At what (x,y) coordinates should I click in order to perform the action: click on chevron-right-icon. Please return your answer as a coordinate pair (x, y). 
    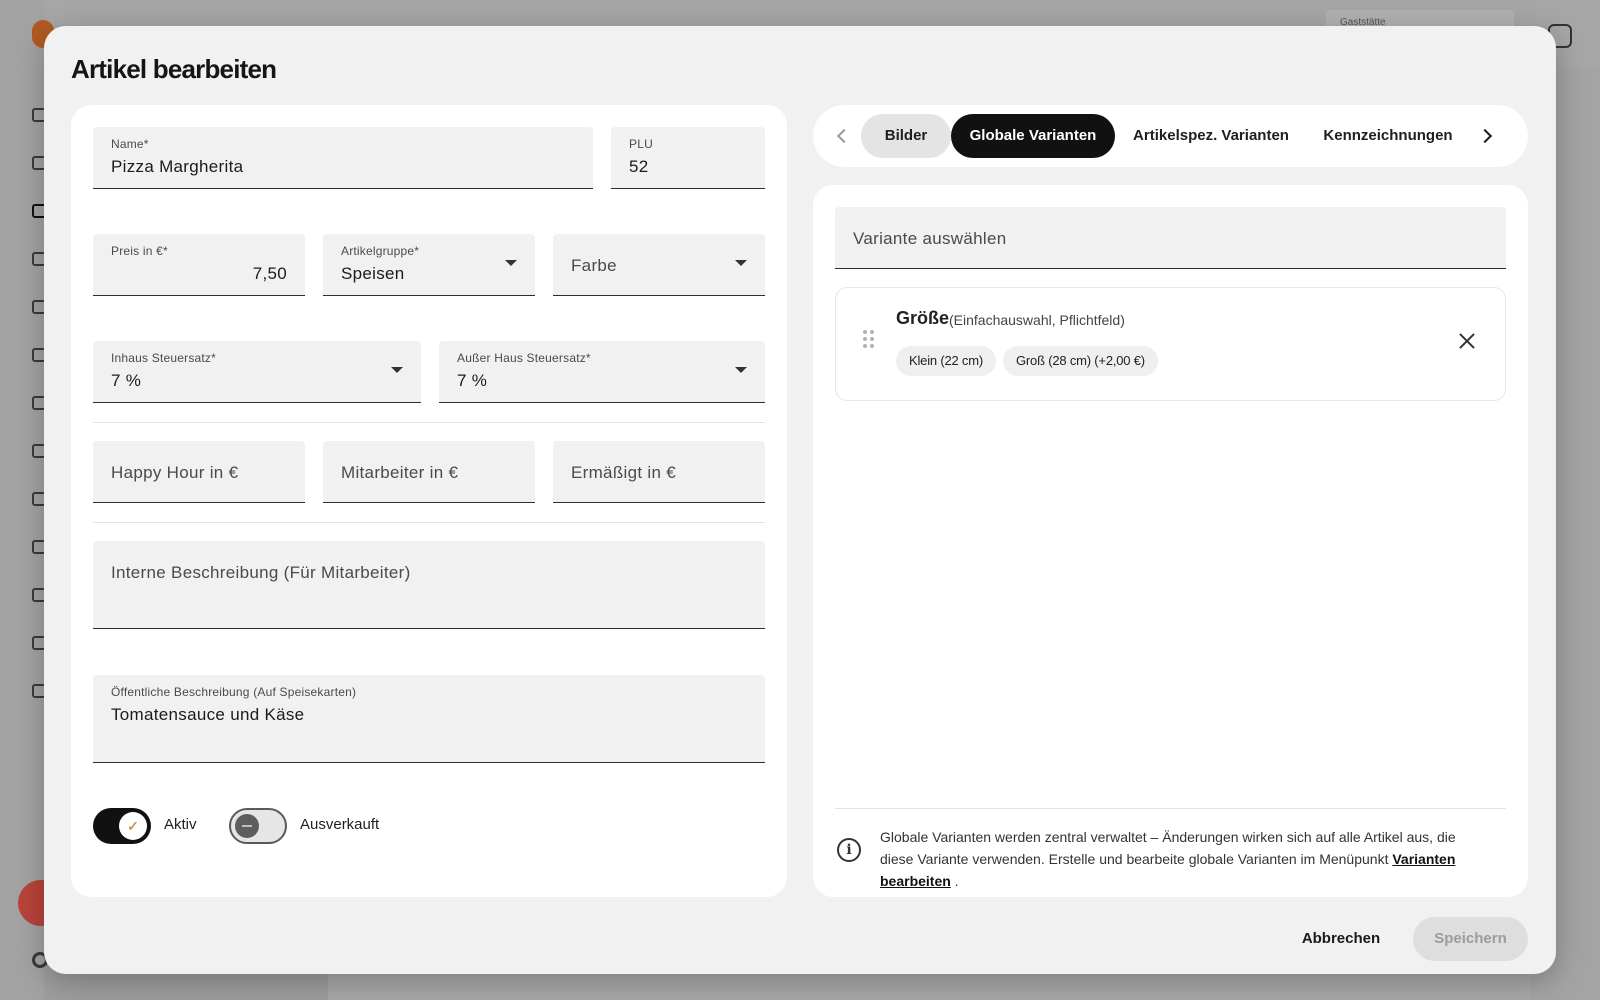
    Looking at the image, I should click on (1485, 136).